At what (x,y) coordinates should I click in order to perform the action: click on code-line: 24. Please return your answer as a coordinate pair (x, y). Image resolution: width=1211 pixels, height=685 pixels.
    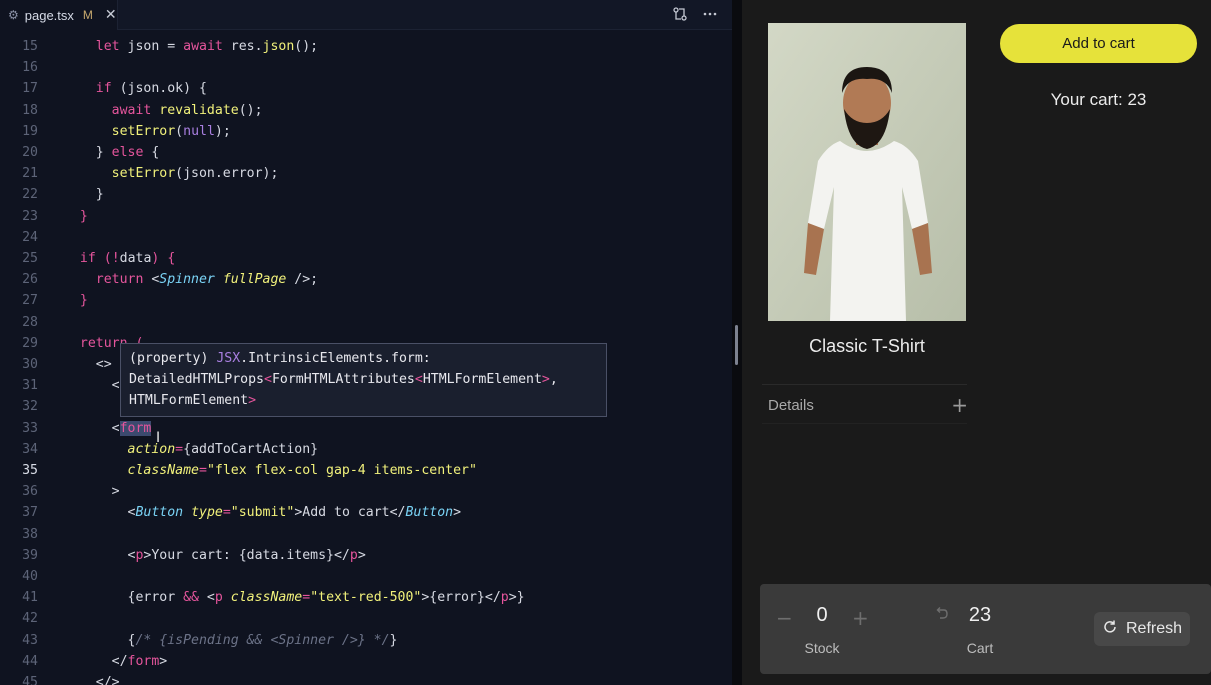
    Looking at the image, I should click on (30, 237).